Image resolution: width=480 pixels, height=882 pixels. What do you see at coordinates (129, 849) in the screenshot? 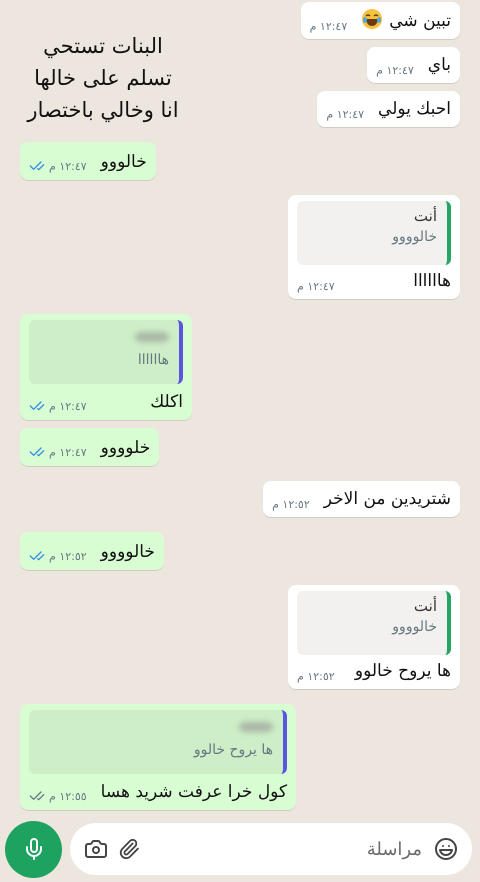
I see `paperclip-icon` at bounding box center [129, 849].